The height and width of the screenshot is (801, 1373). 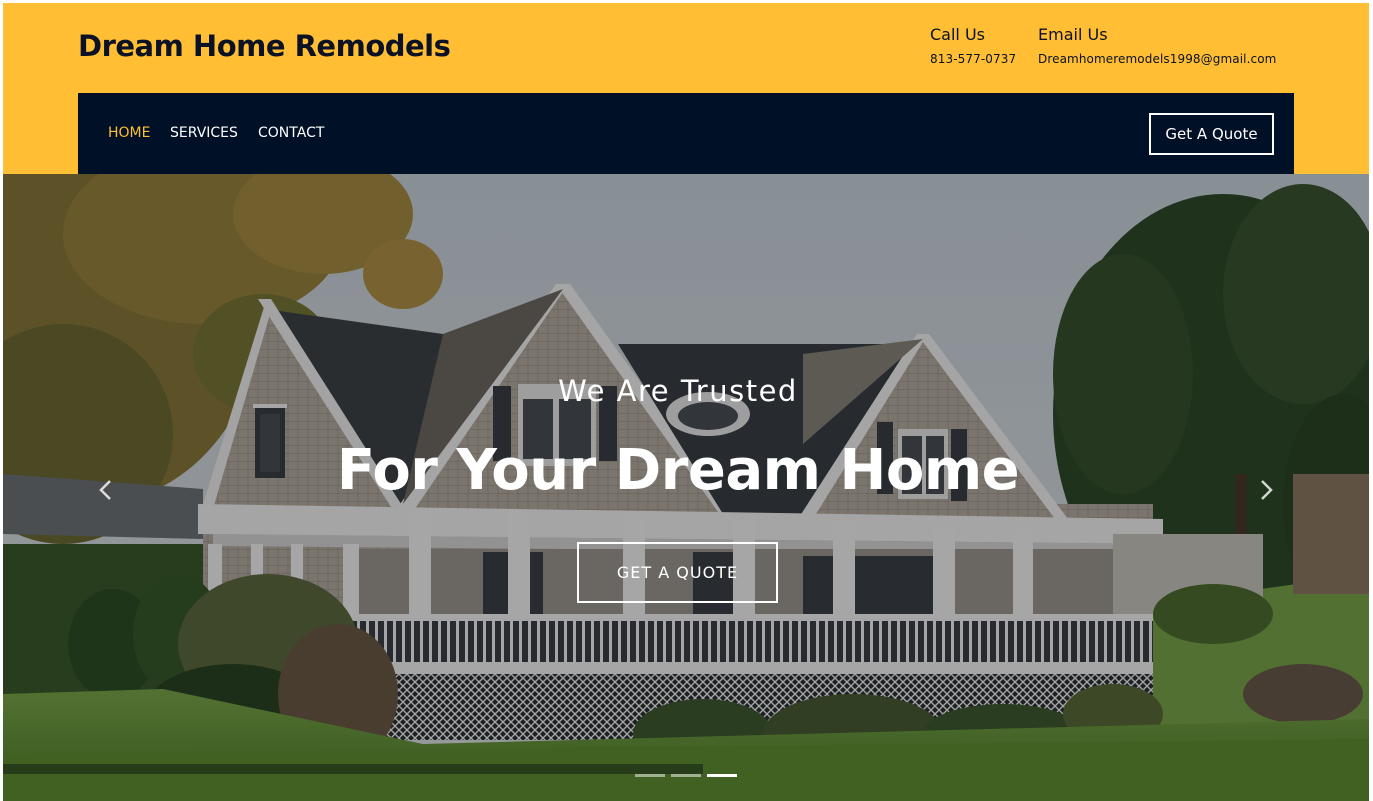 What do you see at coordinates (264, 46) in the screenshot?
I see `site-brand: Dream Home Remodels` at bounding box center [264, 46].